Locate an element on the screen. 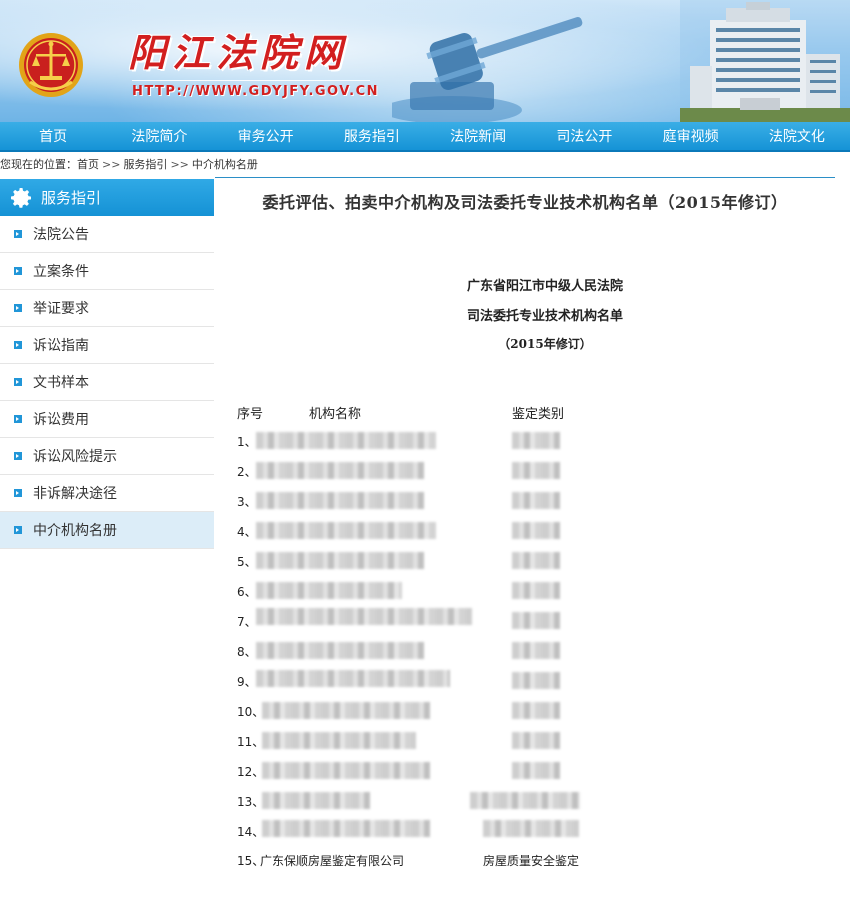  breadcrumb-current: 中介机构名册 is located at coordinates (224, 164).